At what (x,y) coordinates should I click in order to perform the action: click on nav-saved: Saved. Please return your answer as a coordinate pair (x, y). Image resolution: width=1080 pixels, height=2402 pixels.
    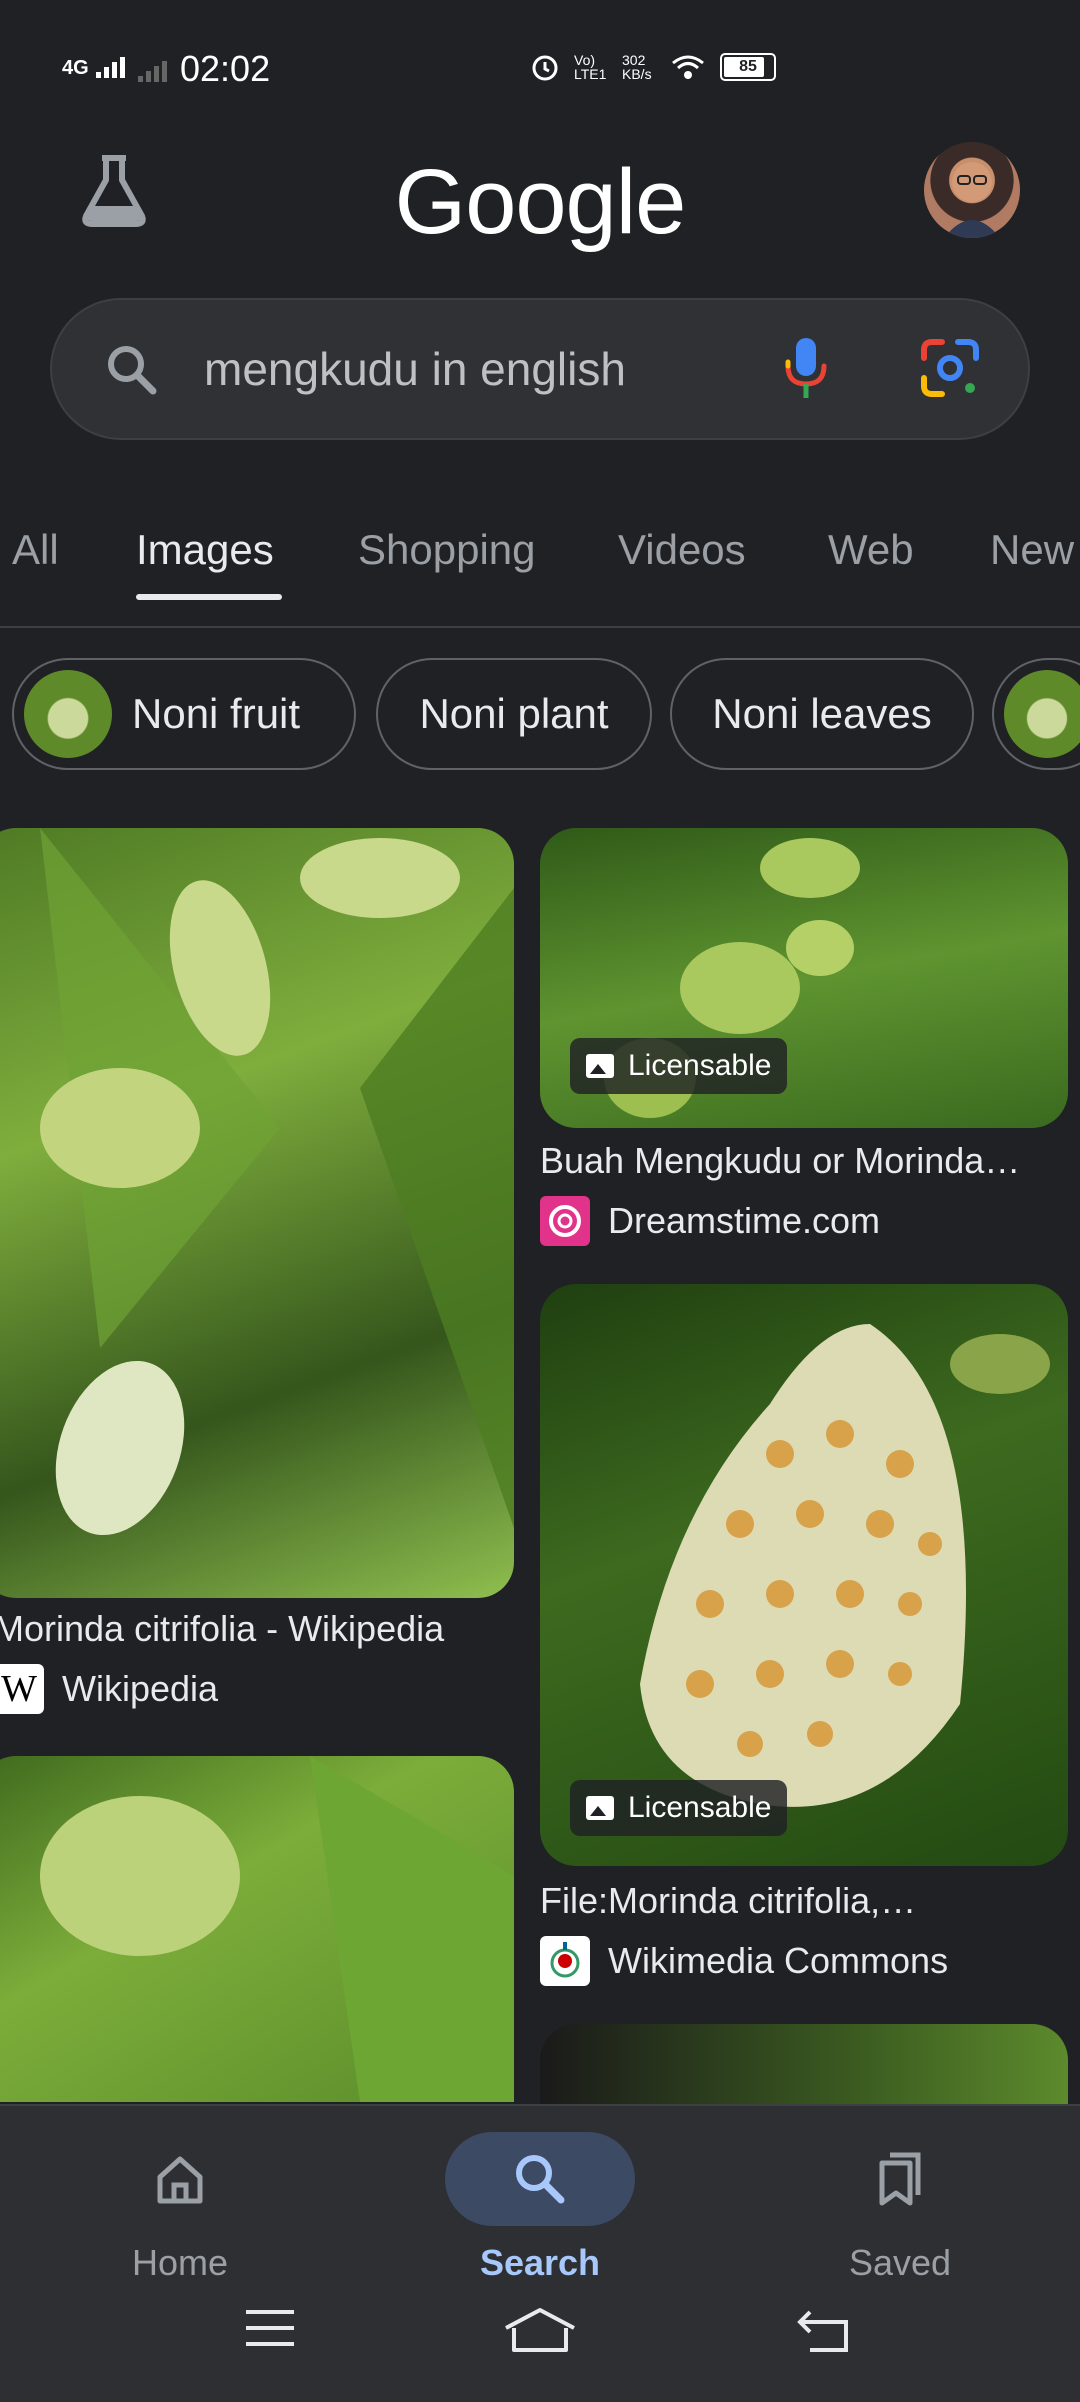
    Looking at the image, I should click on (900, 2208).